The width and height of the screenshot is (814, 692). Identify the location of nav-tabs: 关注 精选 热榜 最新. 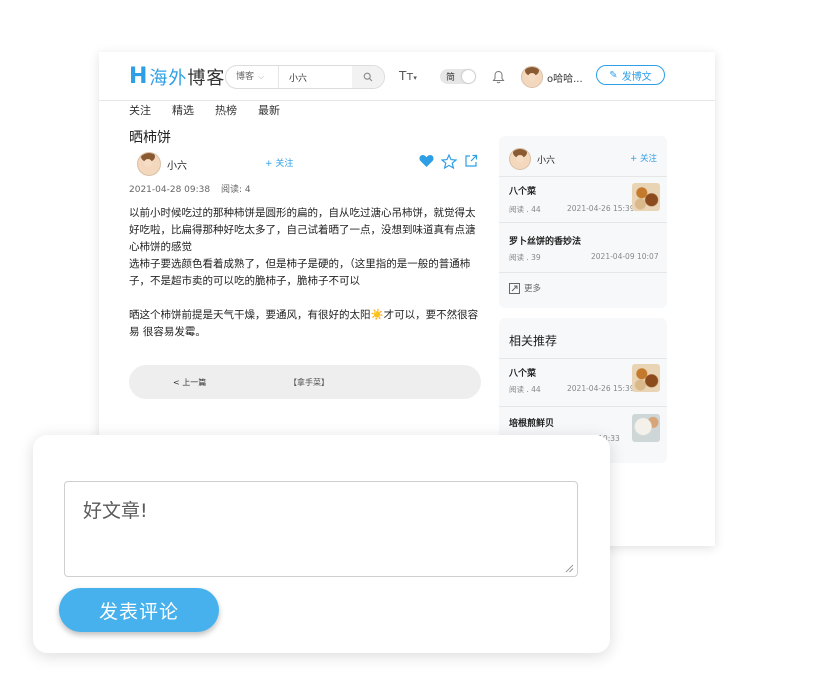
(215, 110).